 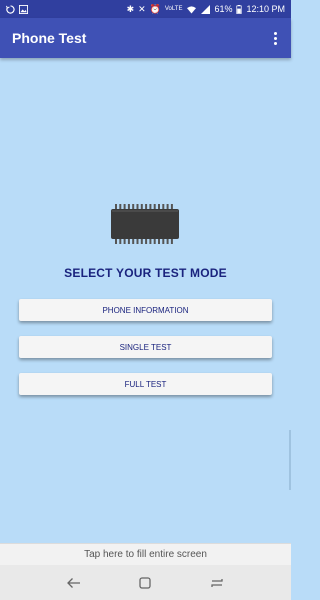 I want to click on full-test-button: FULL TEST, so click(x=145, y=384).